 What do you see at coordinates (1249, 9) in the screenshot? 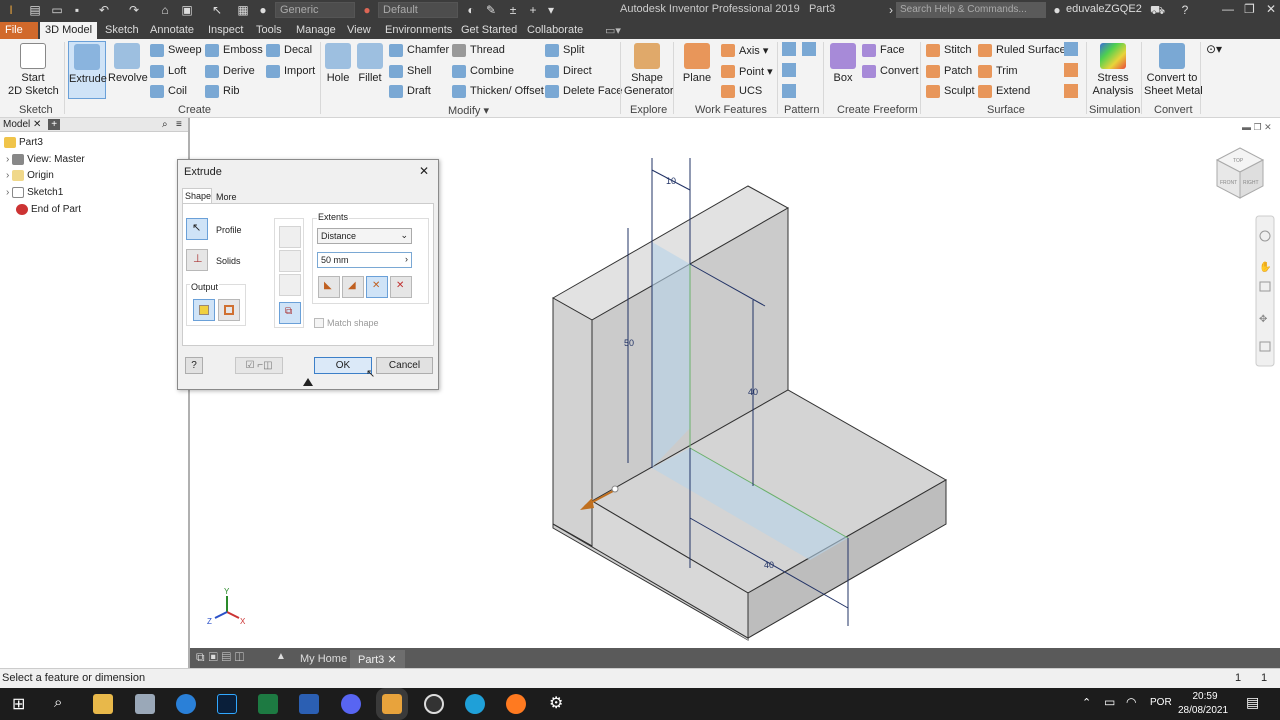
I see `restore-icon: ❐` at bounding box center [1249, 9].